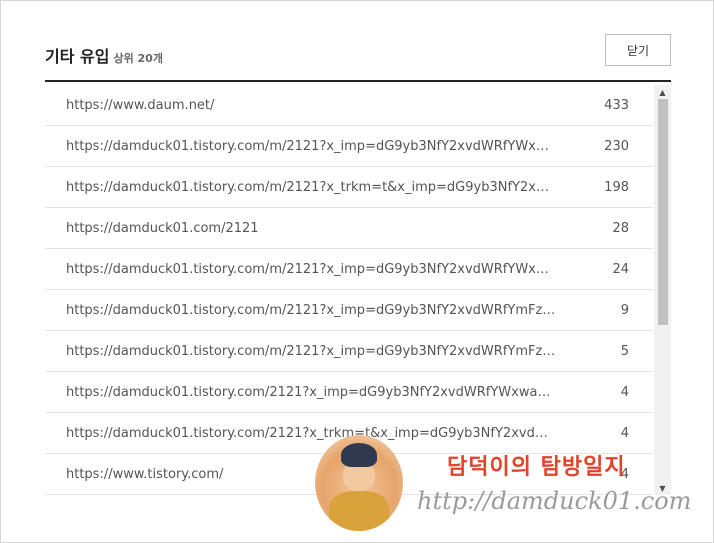  Describe the element at coordinates (620, 228) in the screenshot. I see `referrer-count: 28` at that location.